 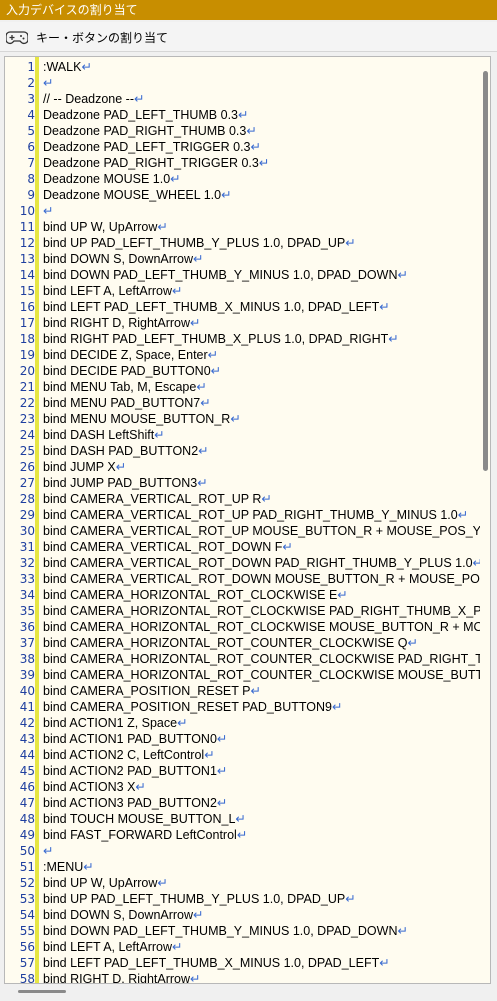 I want to click on code-line: 17 bind RIGHT D, RightArrow↵, so click(x=247, y=323).